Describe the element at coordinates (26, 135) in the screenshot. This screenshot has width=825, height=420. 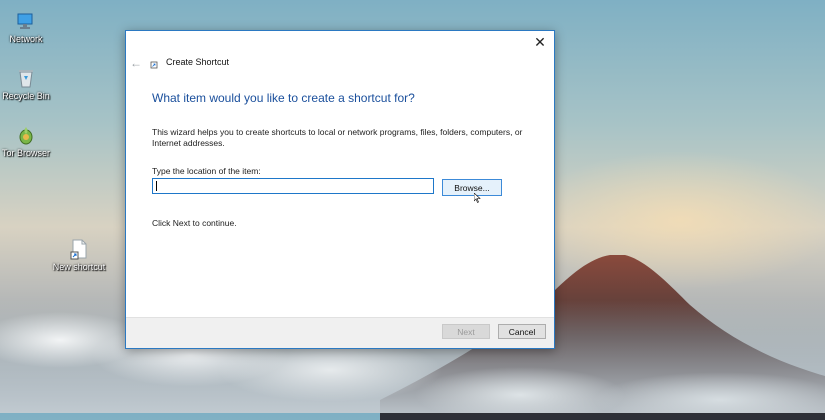
I see `tor-browser-icon` at that location.